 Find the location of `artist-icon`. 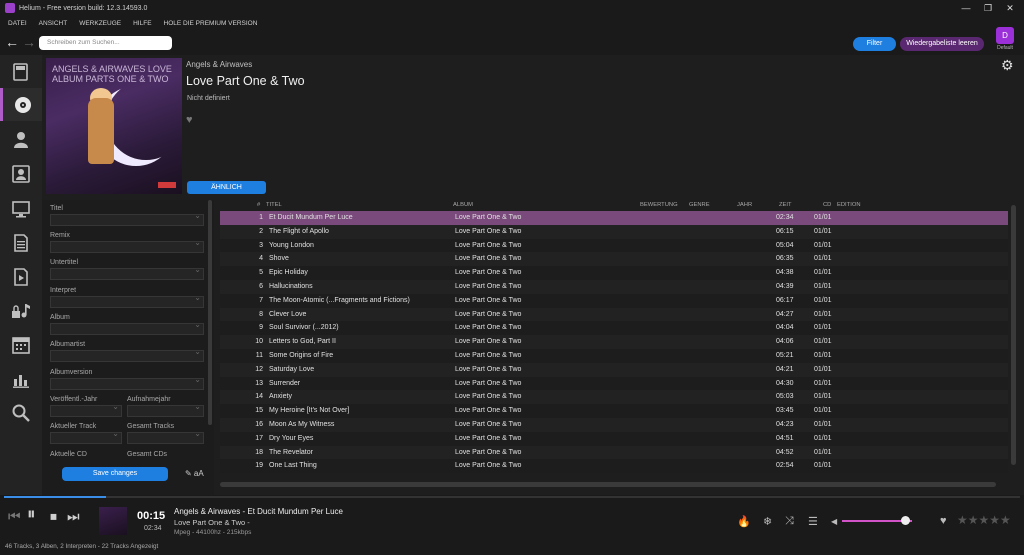

artist-icon is located at coordinates (21, 139).